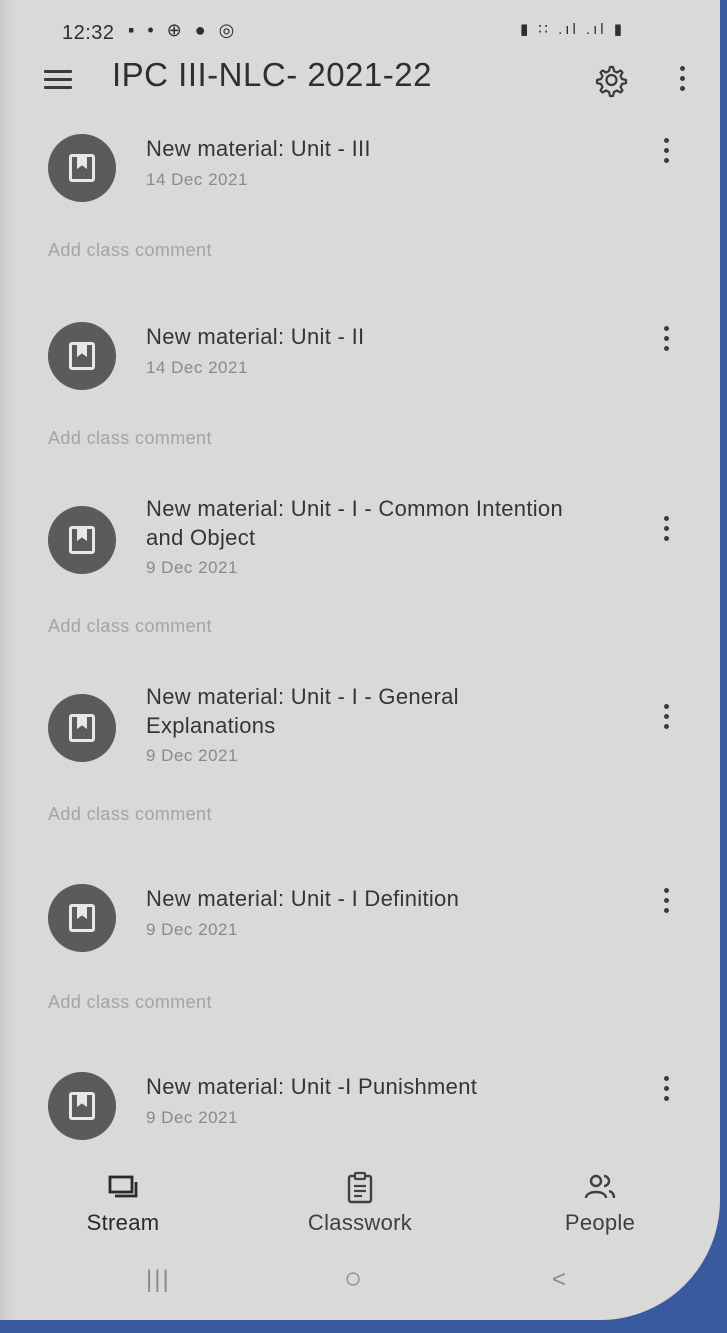  I want to click on system-nav-bar: ||| ○ <, so click(360, 1282).